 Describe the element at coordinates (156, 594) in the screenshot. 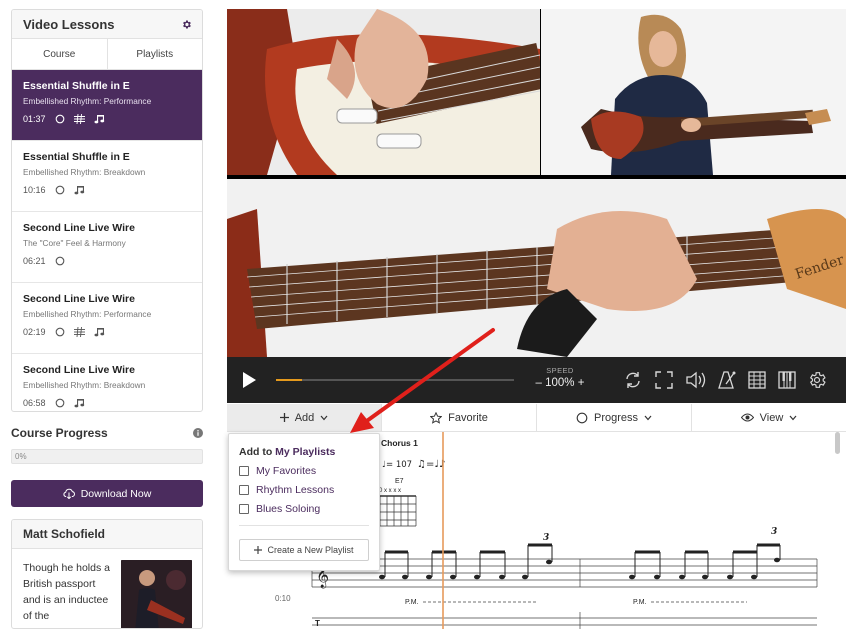

I see `instructor-photo` at that location.